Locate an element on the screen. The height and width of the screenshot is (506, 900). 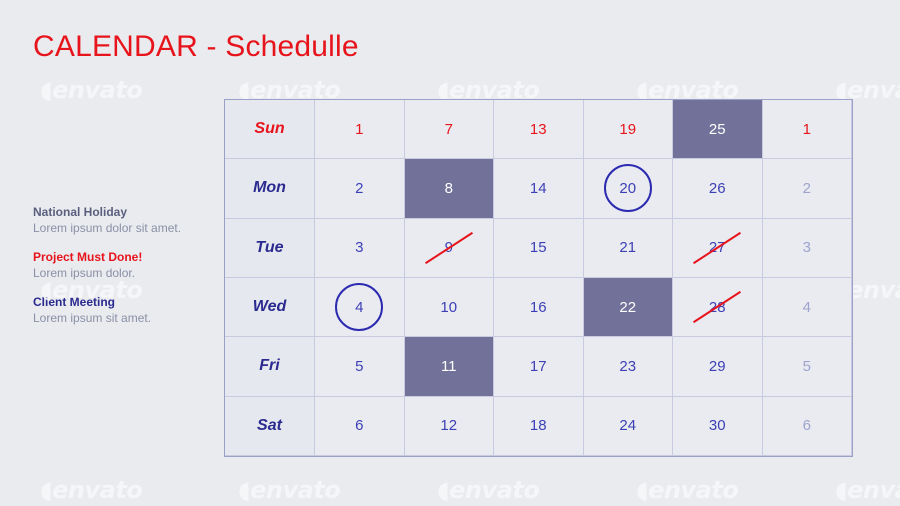
date-cell: 24 is located at coordinates (628, 426).